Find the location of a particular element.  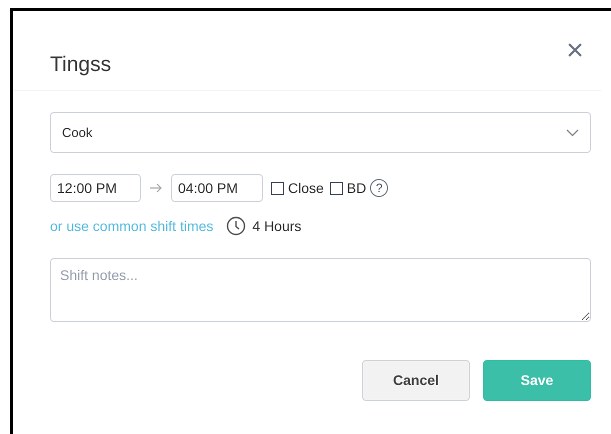

close-button: × is located at coordinates (575, 51).